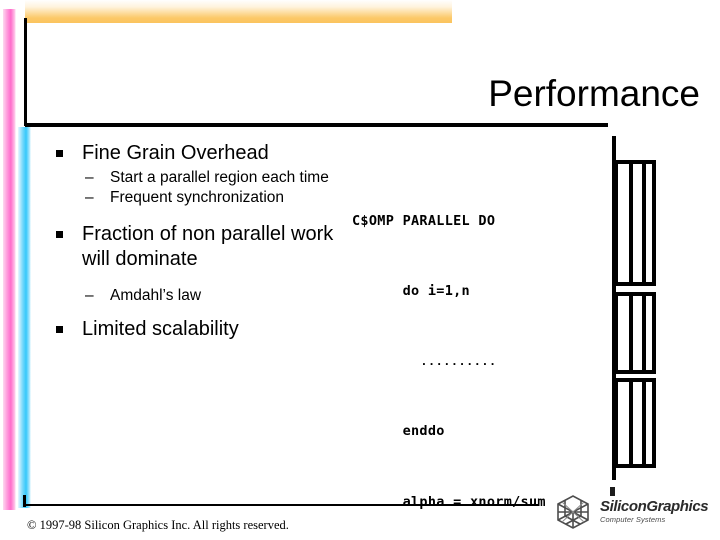 The height and width of the screenshot is (540, 720). I want to click on logo-name: SiliconGraphics, so click(654, 506).